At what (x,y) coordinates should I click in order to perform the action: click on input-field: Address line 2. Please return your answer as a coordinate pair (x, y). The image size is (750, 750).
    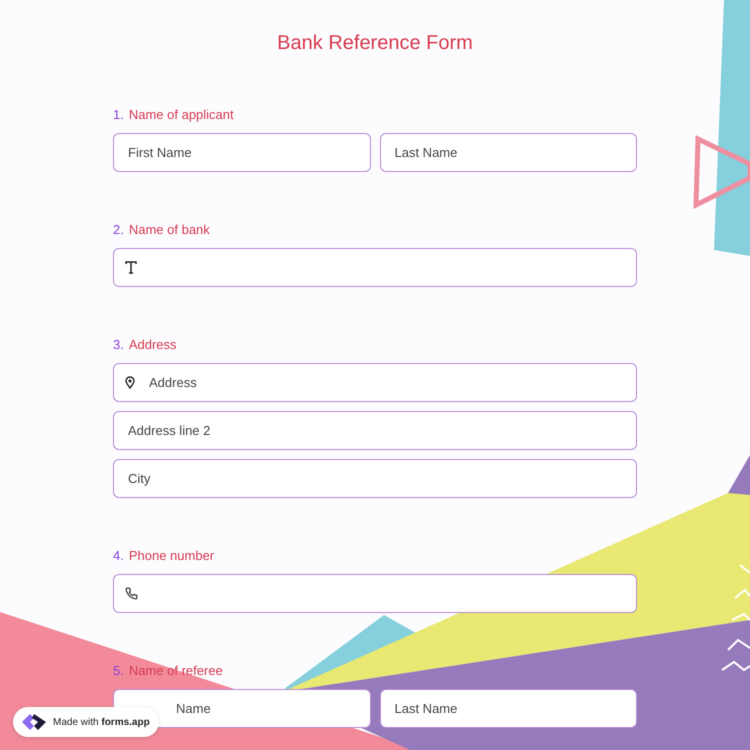
    Looking at the image, I should click on (375, 430).